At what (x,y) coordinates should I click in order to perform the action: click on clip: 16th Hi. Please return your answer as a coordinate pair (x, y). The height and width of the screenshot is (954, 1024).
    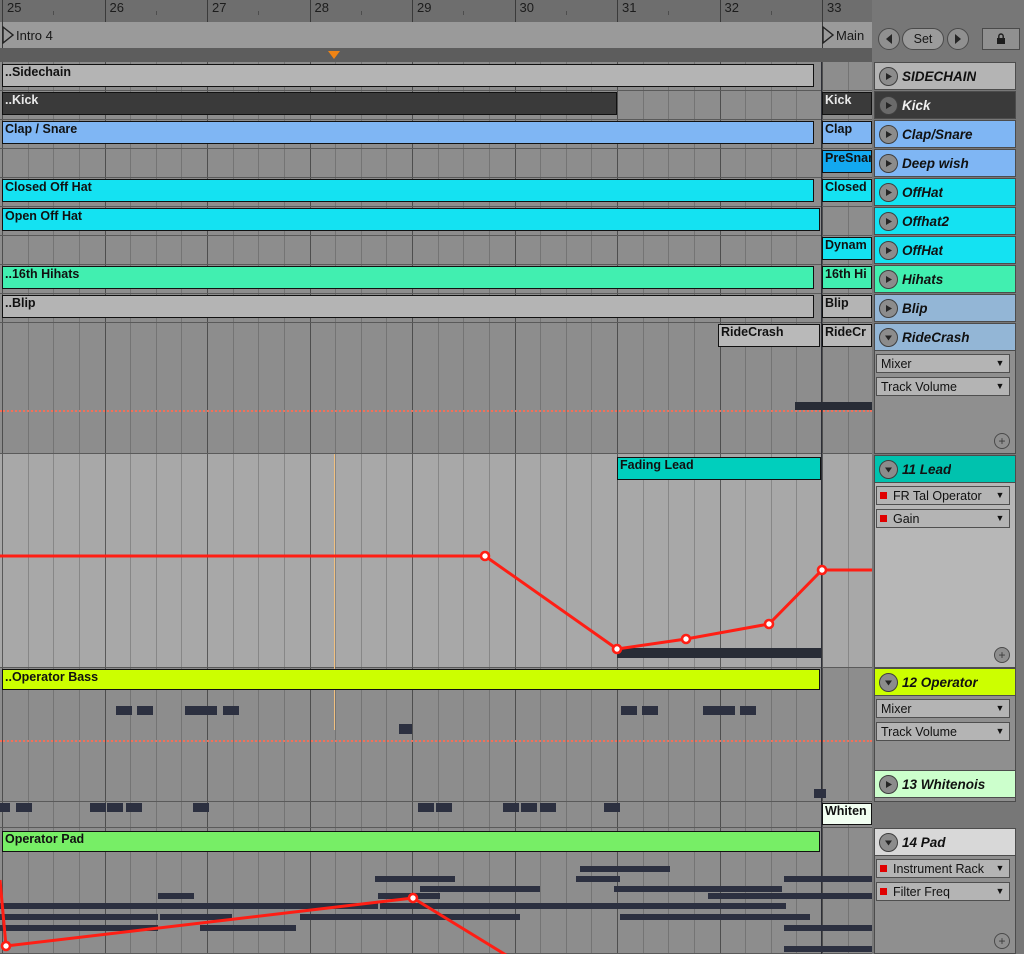
    Looking at the image, I should click on (847, 277).